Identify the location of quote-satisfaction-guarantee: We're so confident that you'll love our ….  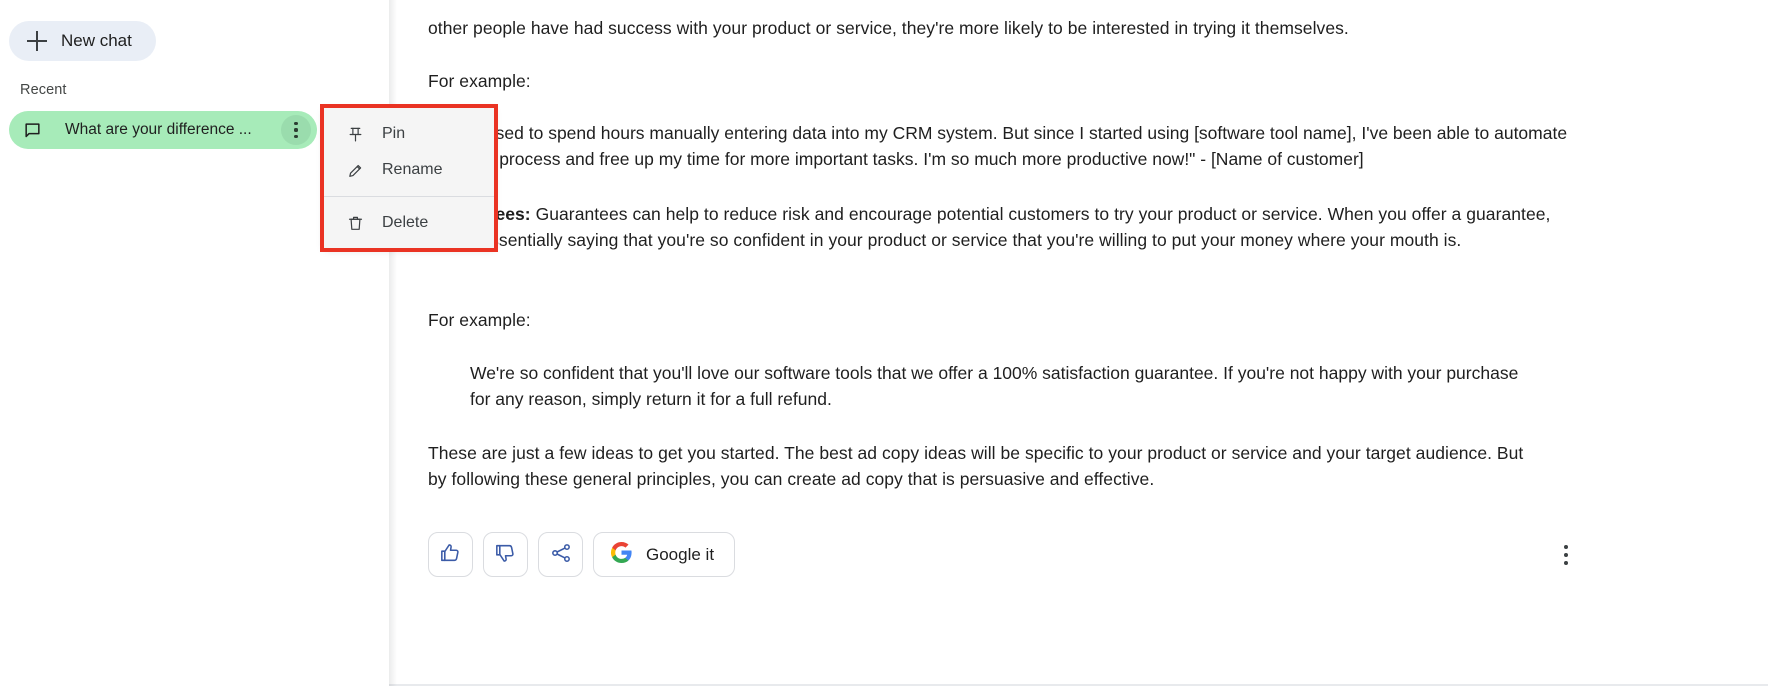
(994, 386).